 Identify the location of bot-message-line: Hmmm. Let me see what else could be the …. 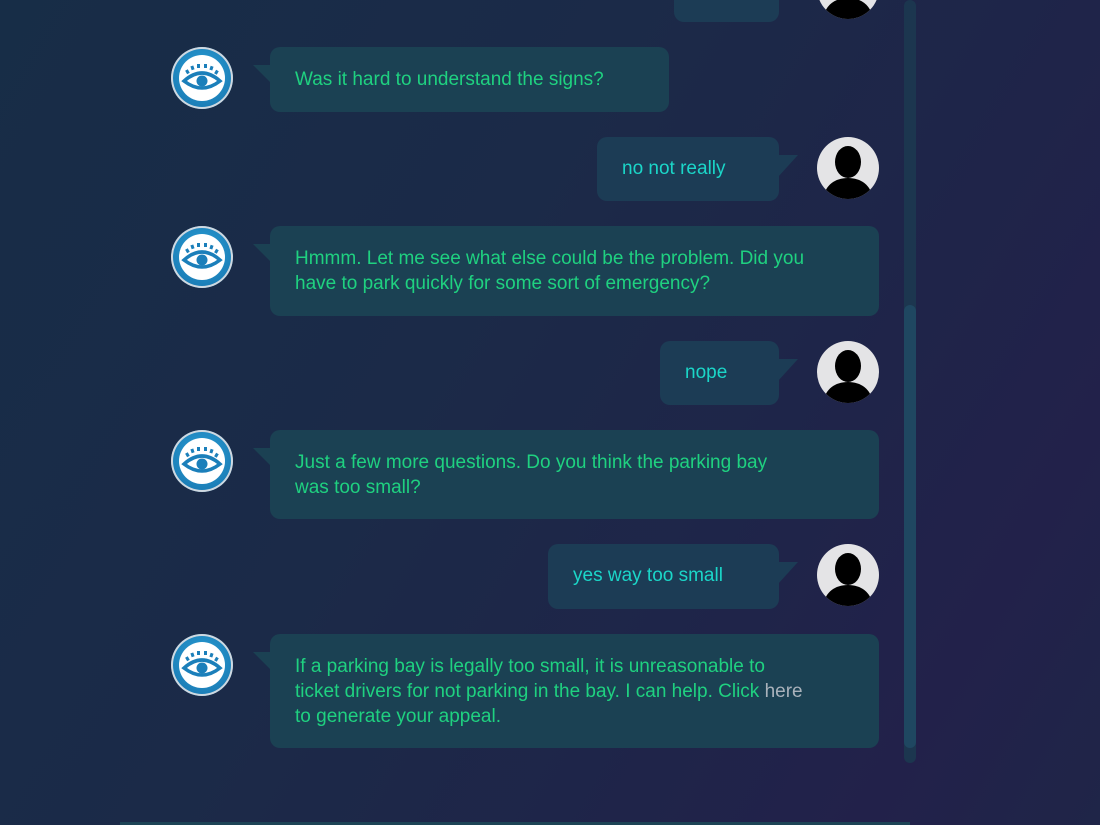
(550, 258).